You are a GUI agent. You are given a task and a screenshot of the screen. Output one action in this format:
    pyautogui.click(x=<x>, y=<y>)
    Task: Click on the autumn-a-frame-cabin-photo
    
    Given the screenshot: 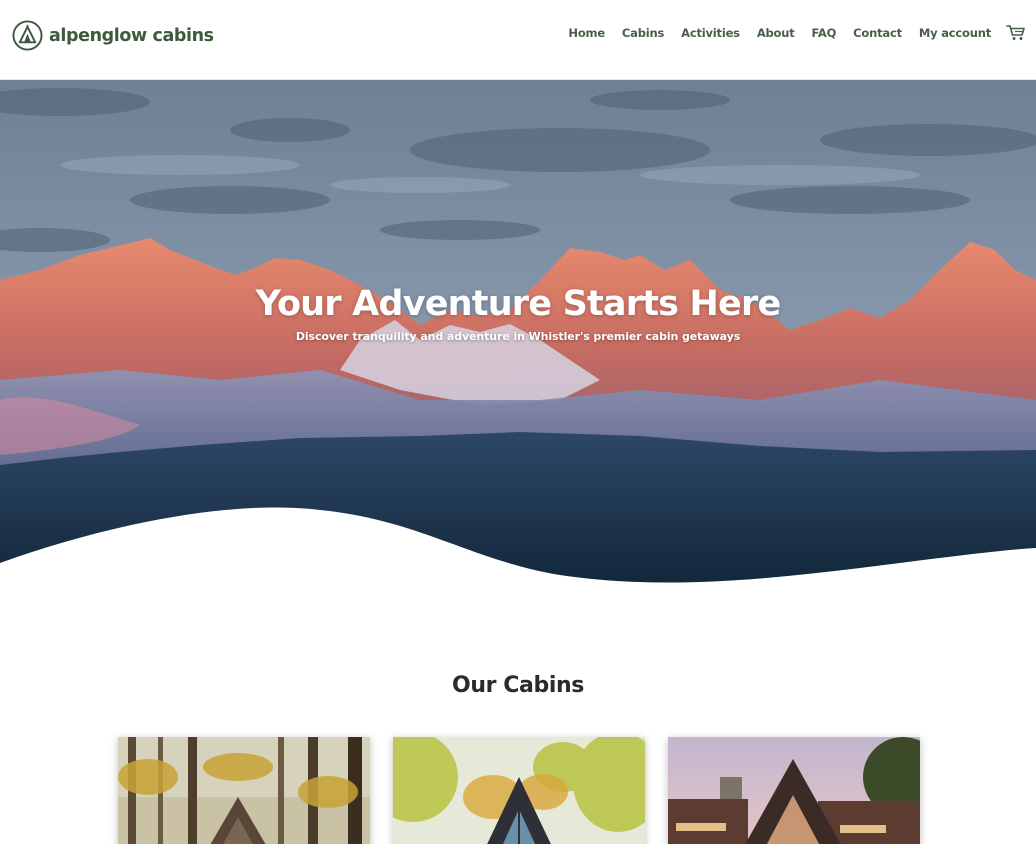 What is the action you would take?
    pyautogui.click(x=519, y=790)
    